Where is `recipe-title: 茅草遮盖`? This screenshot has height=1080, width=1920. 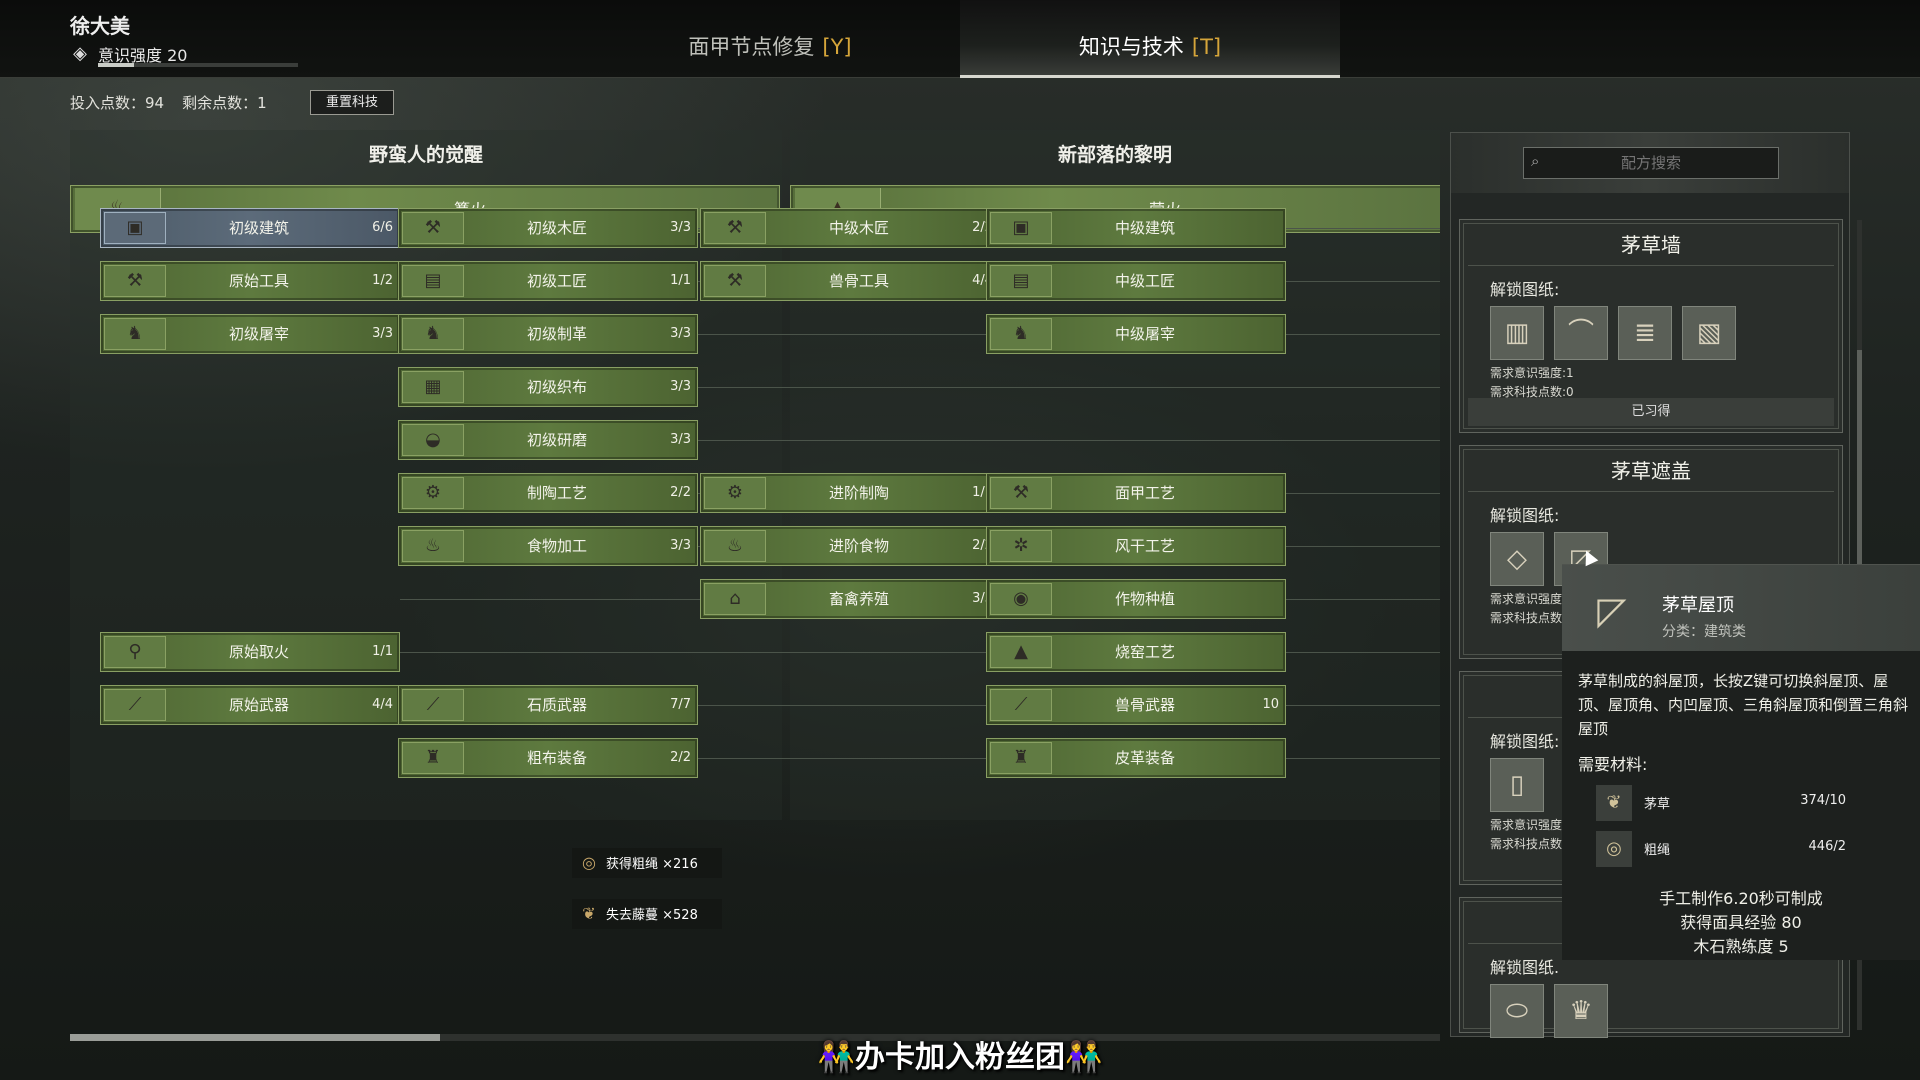
recipe-title: 茅草遮盖 is located at coordinates (1651, 471).